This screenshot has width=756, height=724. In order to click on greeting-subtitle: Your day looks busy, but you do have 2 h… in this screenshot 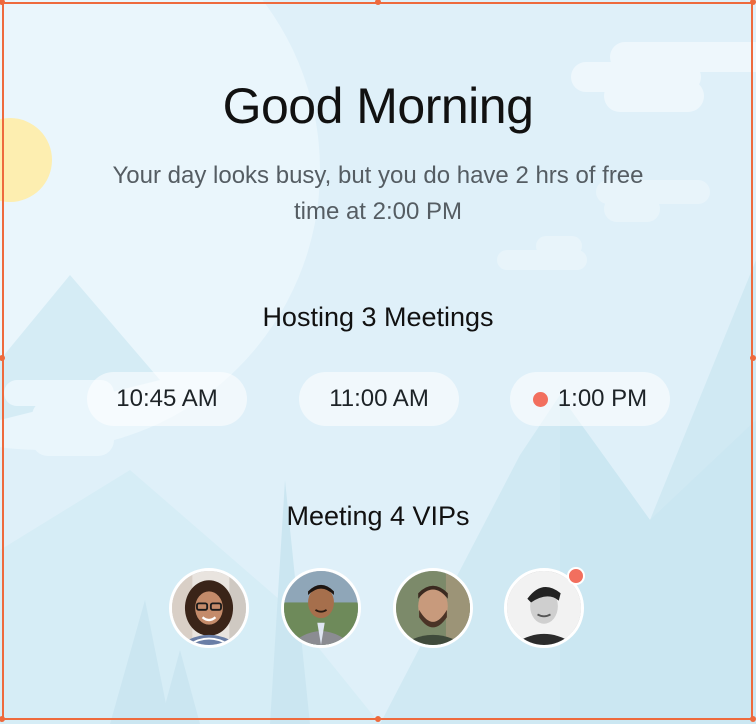, I will do `click(378, 193)`.